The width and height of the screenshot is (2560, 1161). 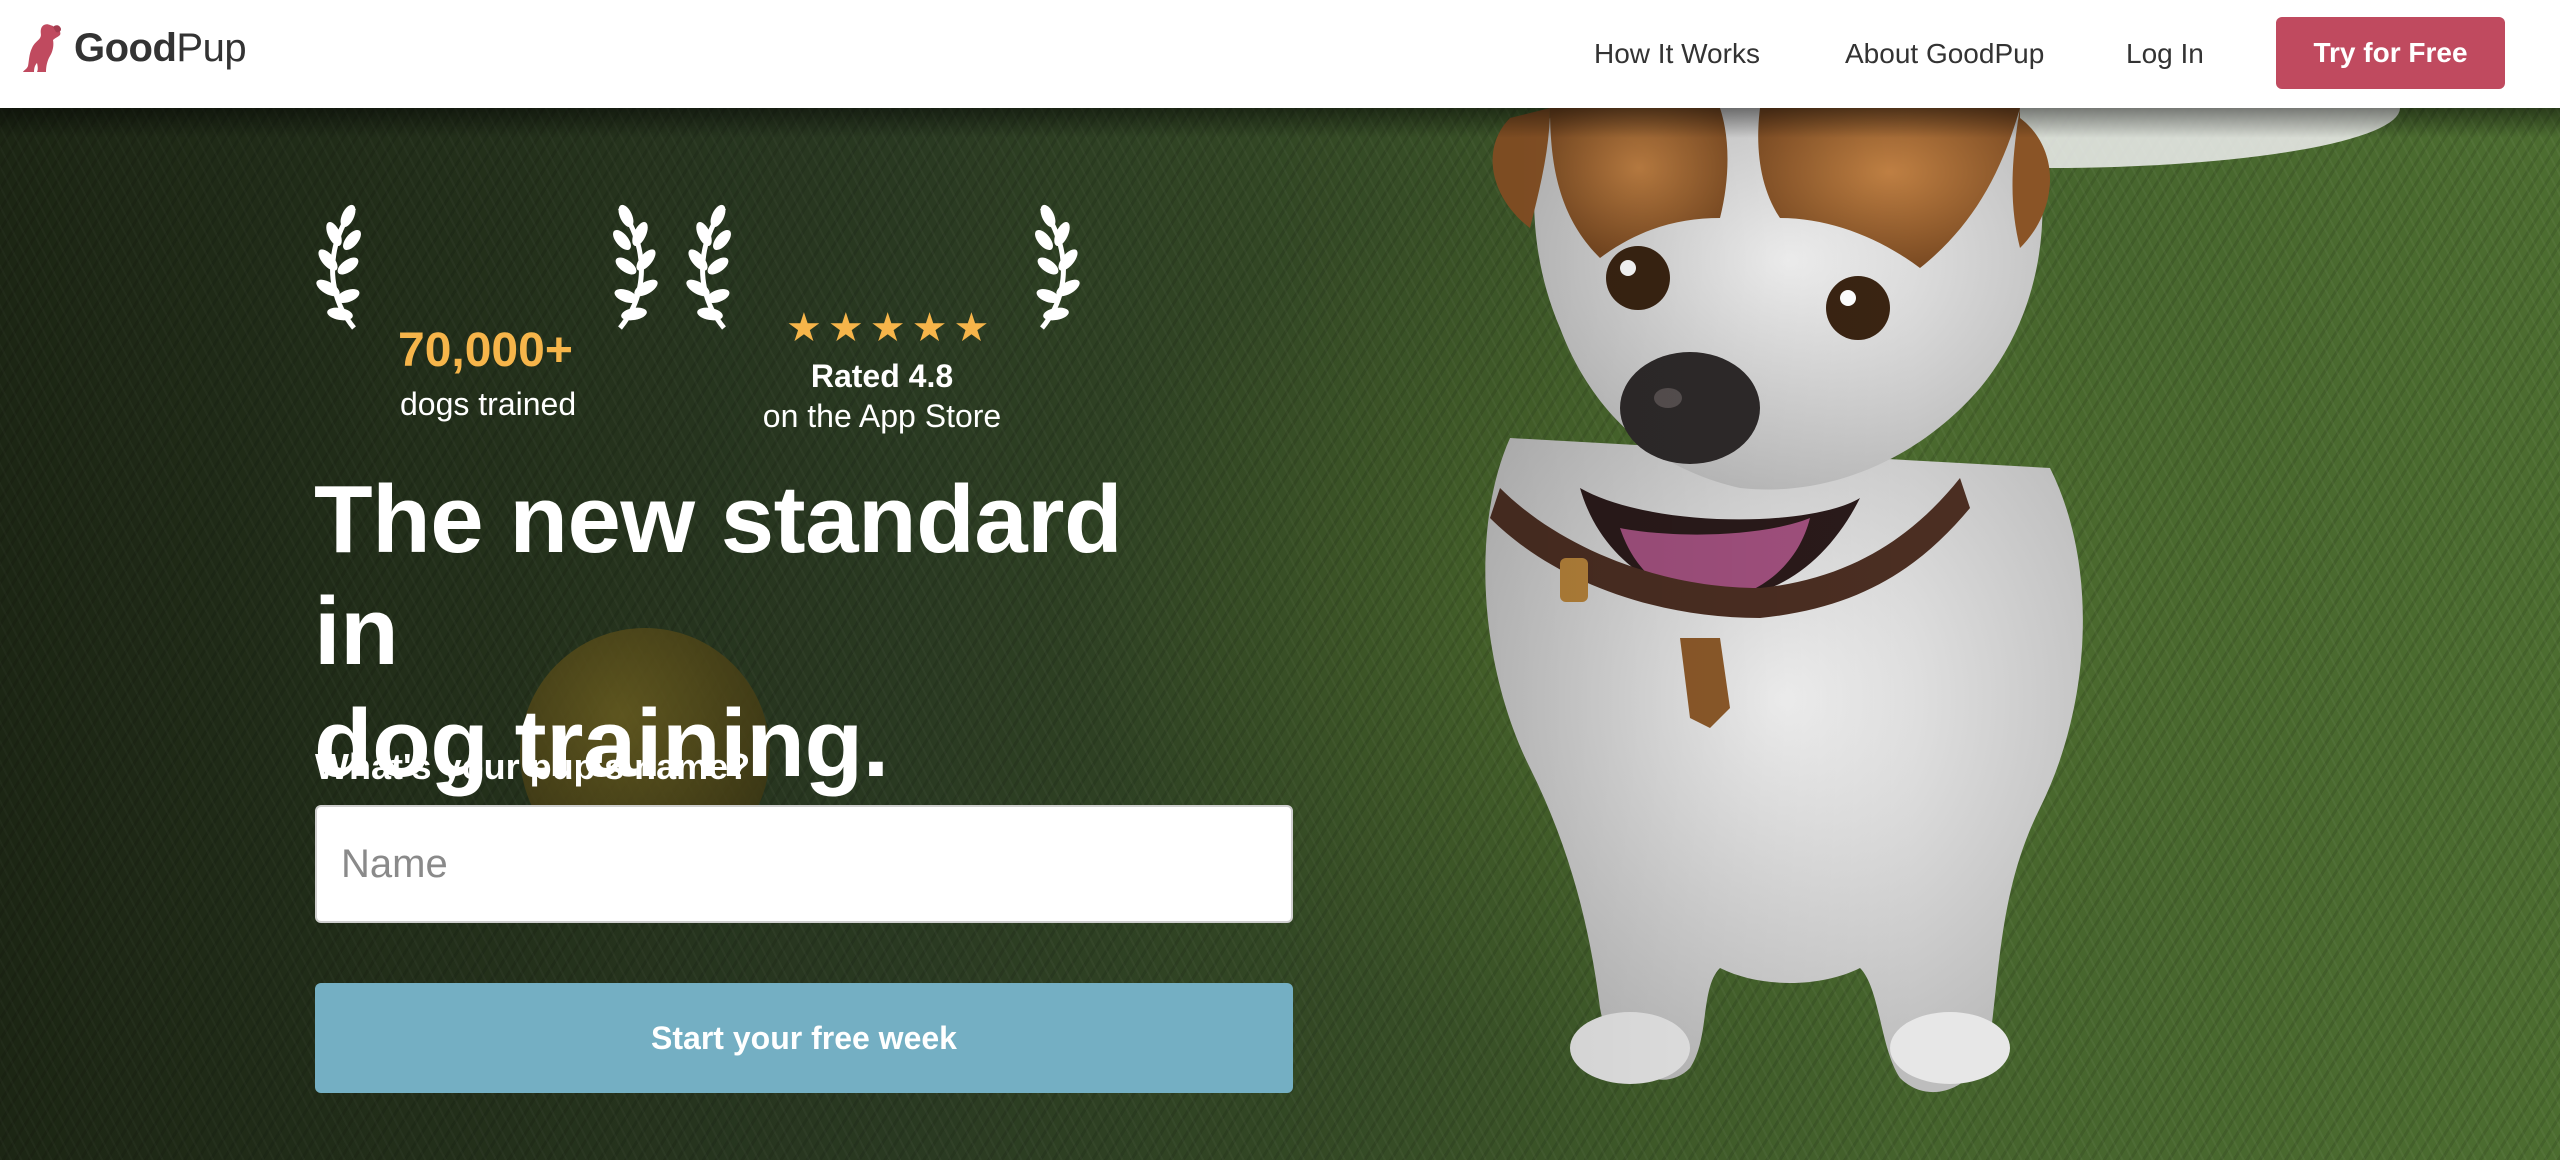 I want to click on pup-name-input, so click(x=804, y=864).